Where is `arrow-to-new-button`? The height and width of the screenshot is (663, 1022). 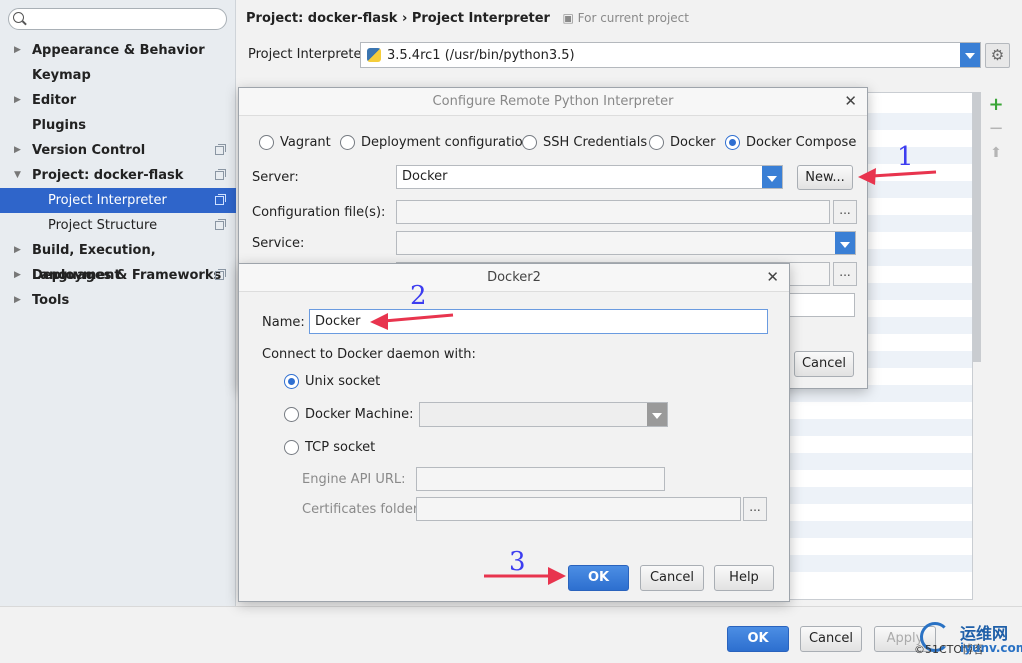 arrow-to-new-button is located at coordinates (904, 174).